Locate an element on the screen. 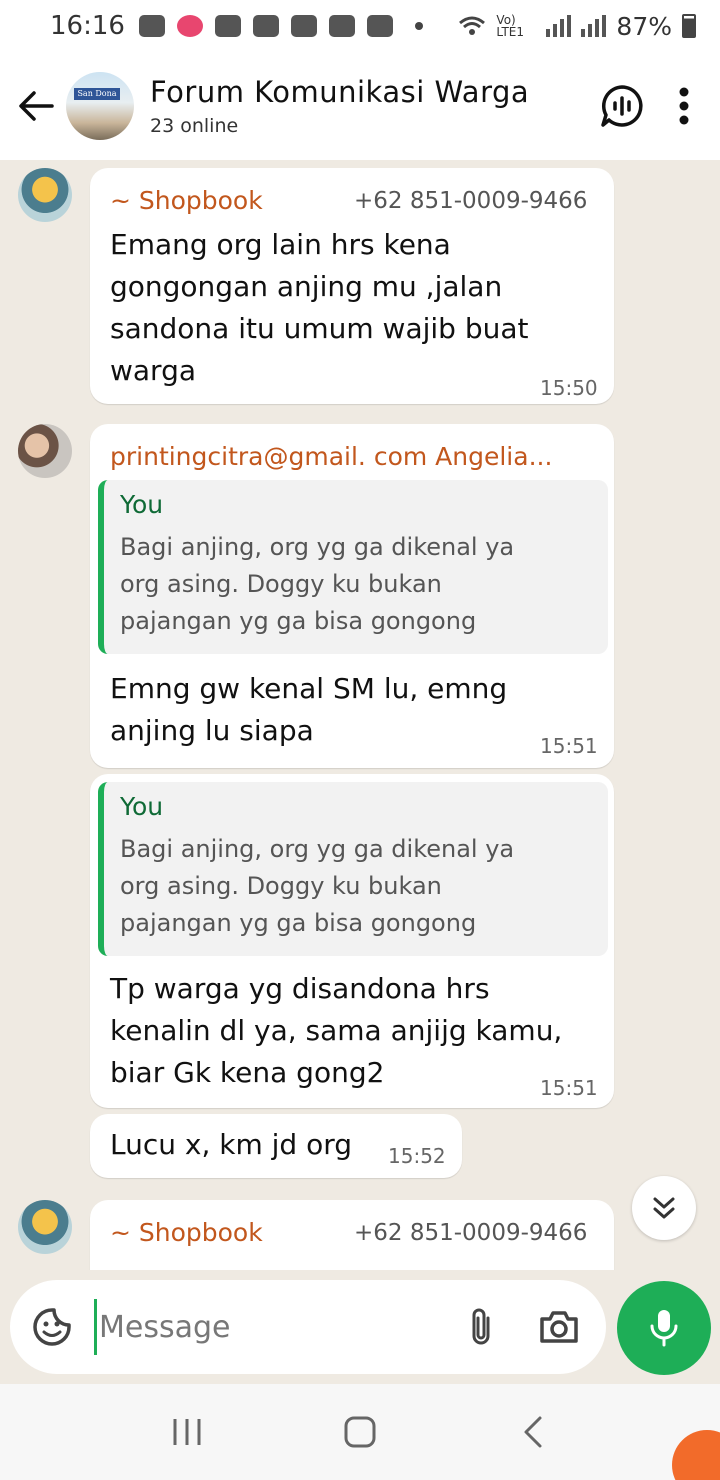  message-time: 15:50 is located at coordinates (569, 388).